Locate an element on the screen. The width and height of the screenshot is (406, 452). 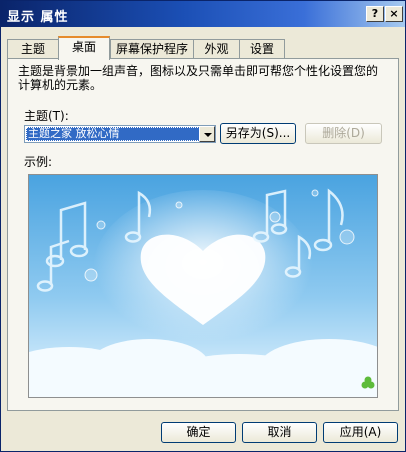
delete-button: 删除(D) is located at coordinates (343, 133).